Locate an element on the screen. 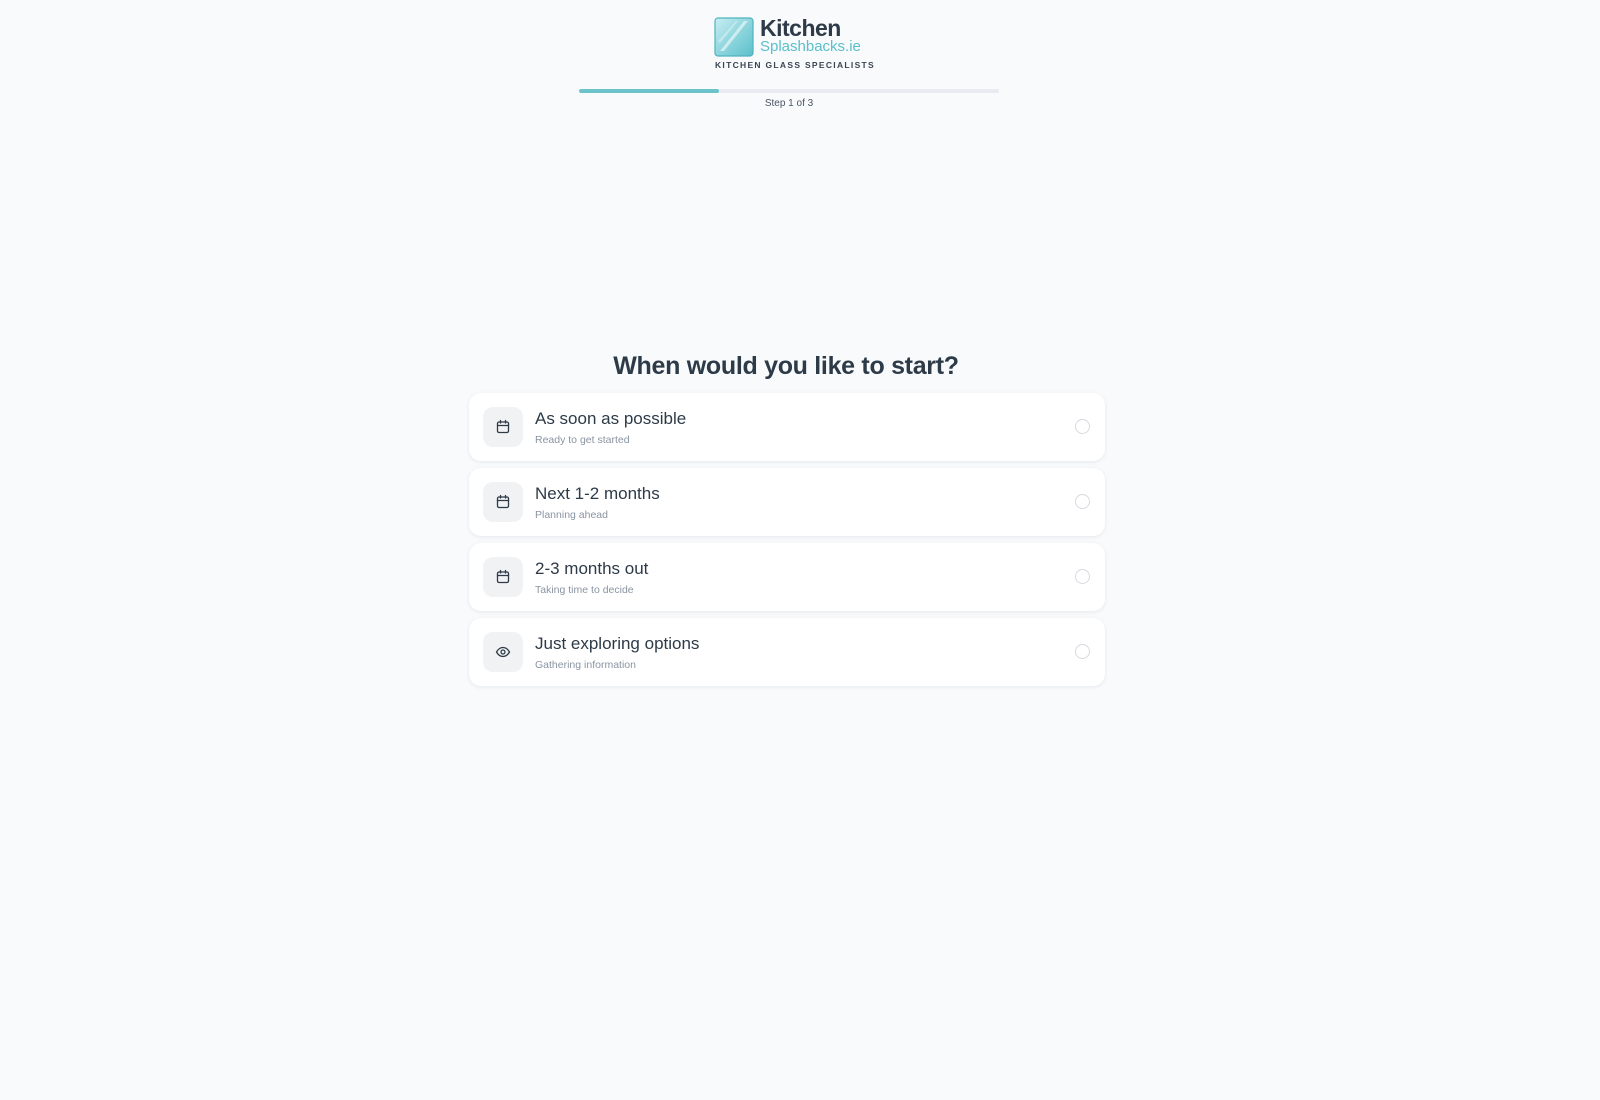 This screenshot has width=1600, height=1100. glass-pane-icon is located at coordinates (734, 37).